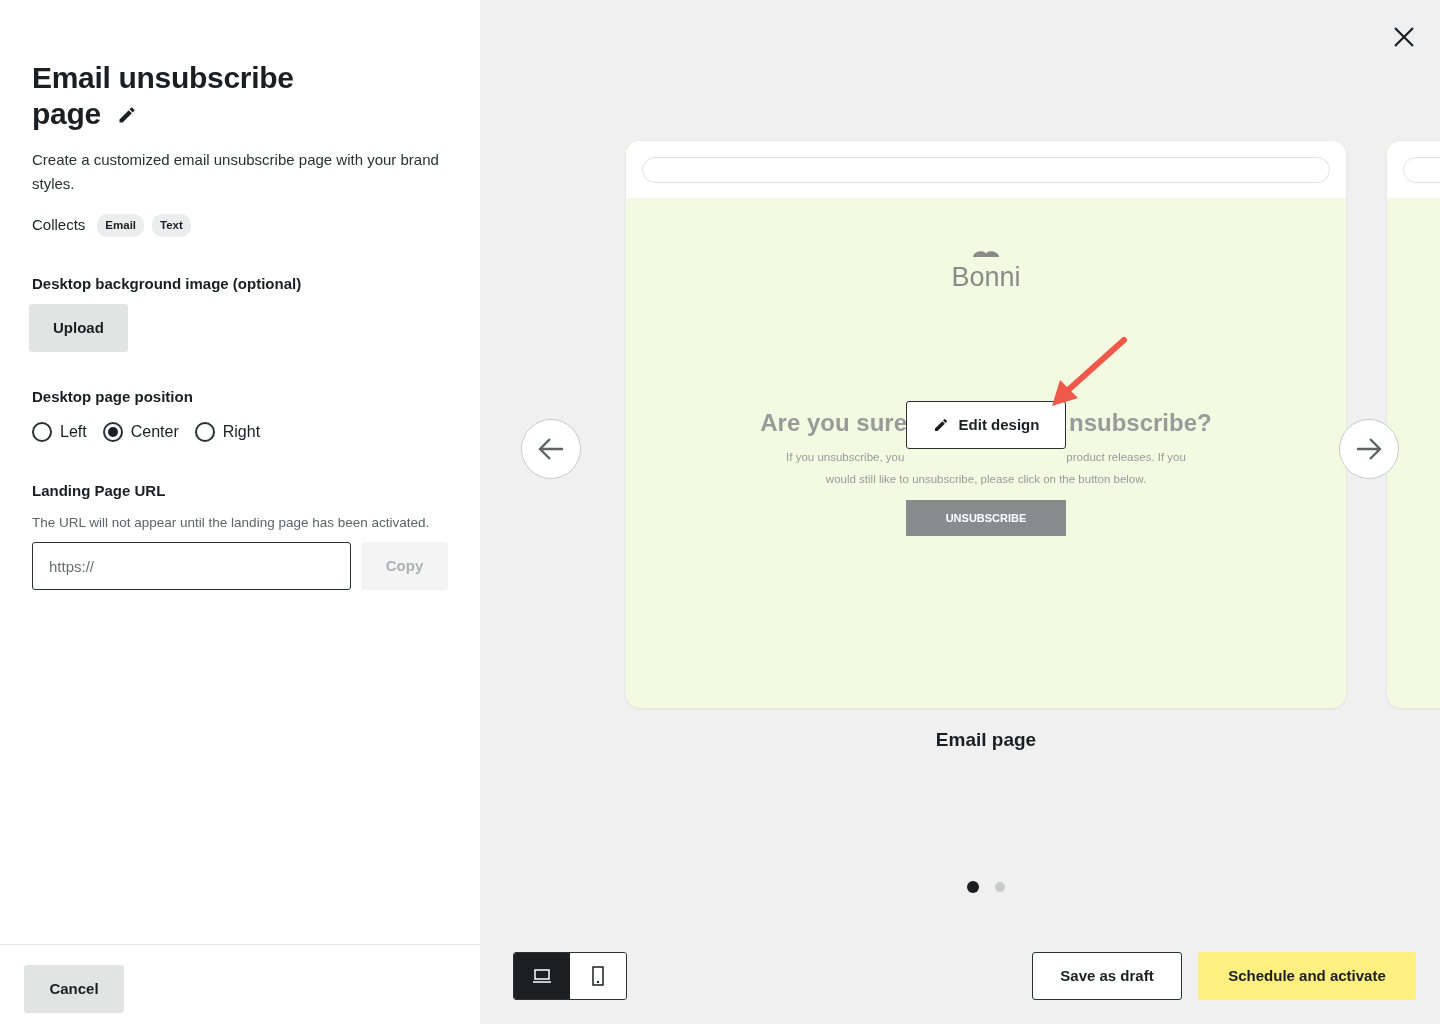  I want to click on section-label: Desktop page position, so click(113, 396).